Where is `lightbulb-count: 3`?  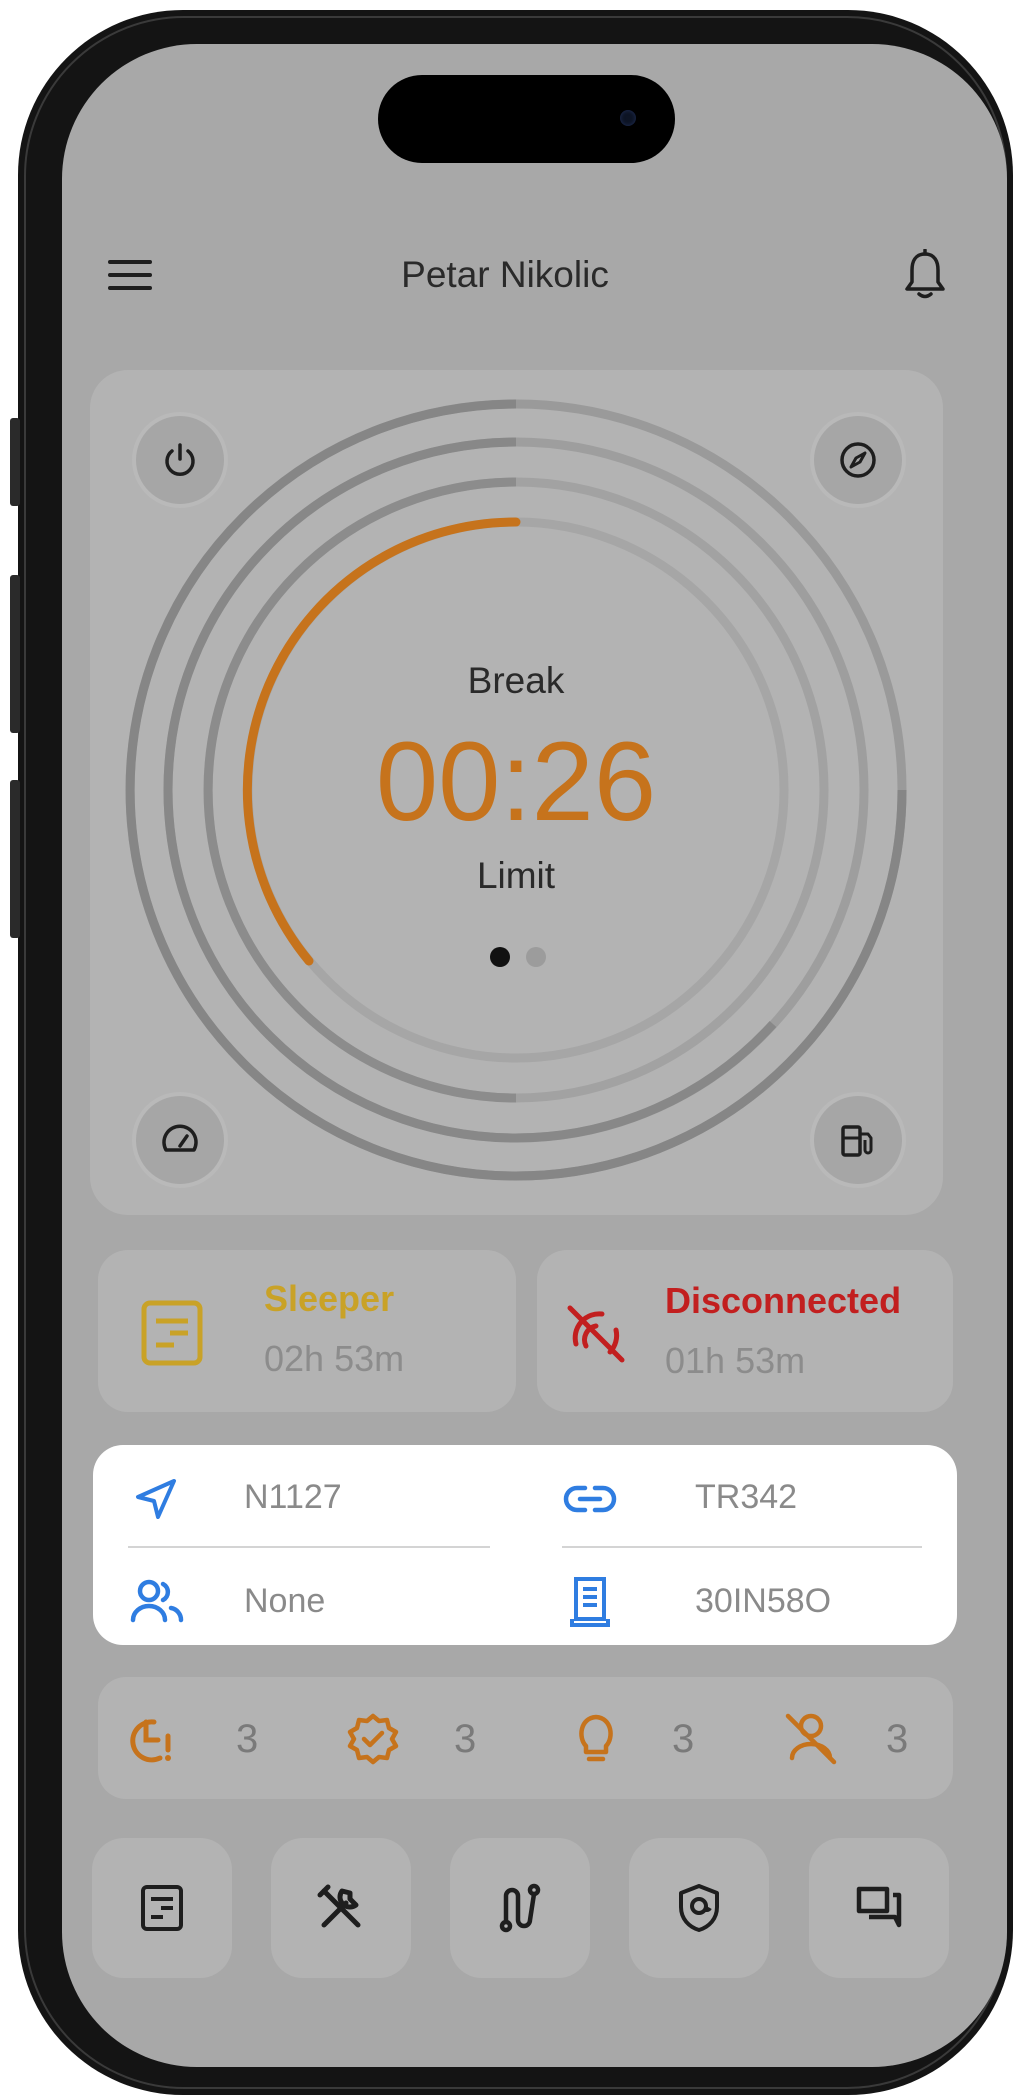
lightbulb-count: 3 is located at coordinates (683, 1739).